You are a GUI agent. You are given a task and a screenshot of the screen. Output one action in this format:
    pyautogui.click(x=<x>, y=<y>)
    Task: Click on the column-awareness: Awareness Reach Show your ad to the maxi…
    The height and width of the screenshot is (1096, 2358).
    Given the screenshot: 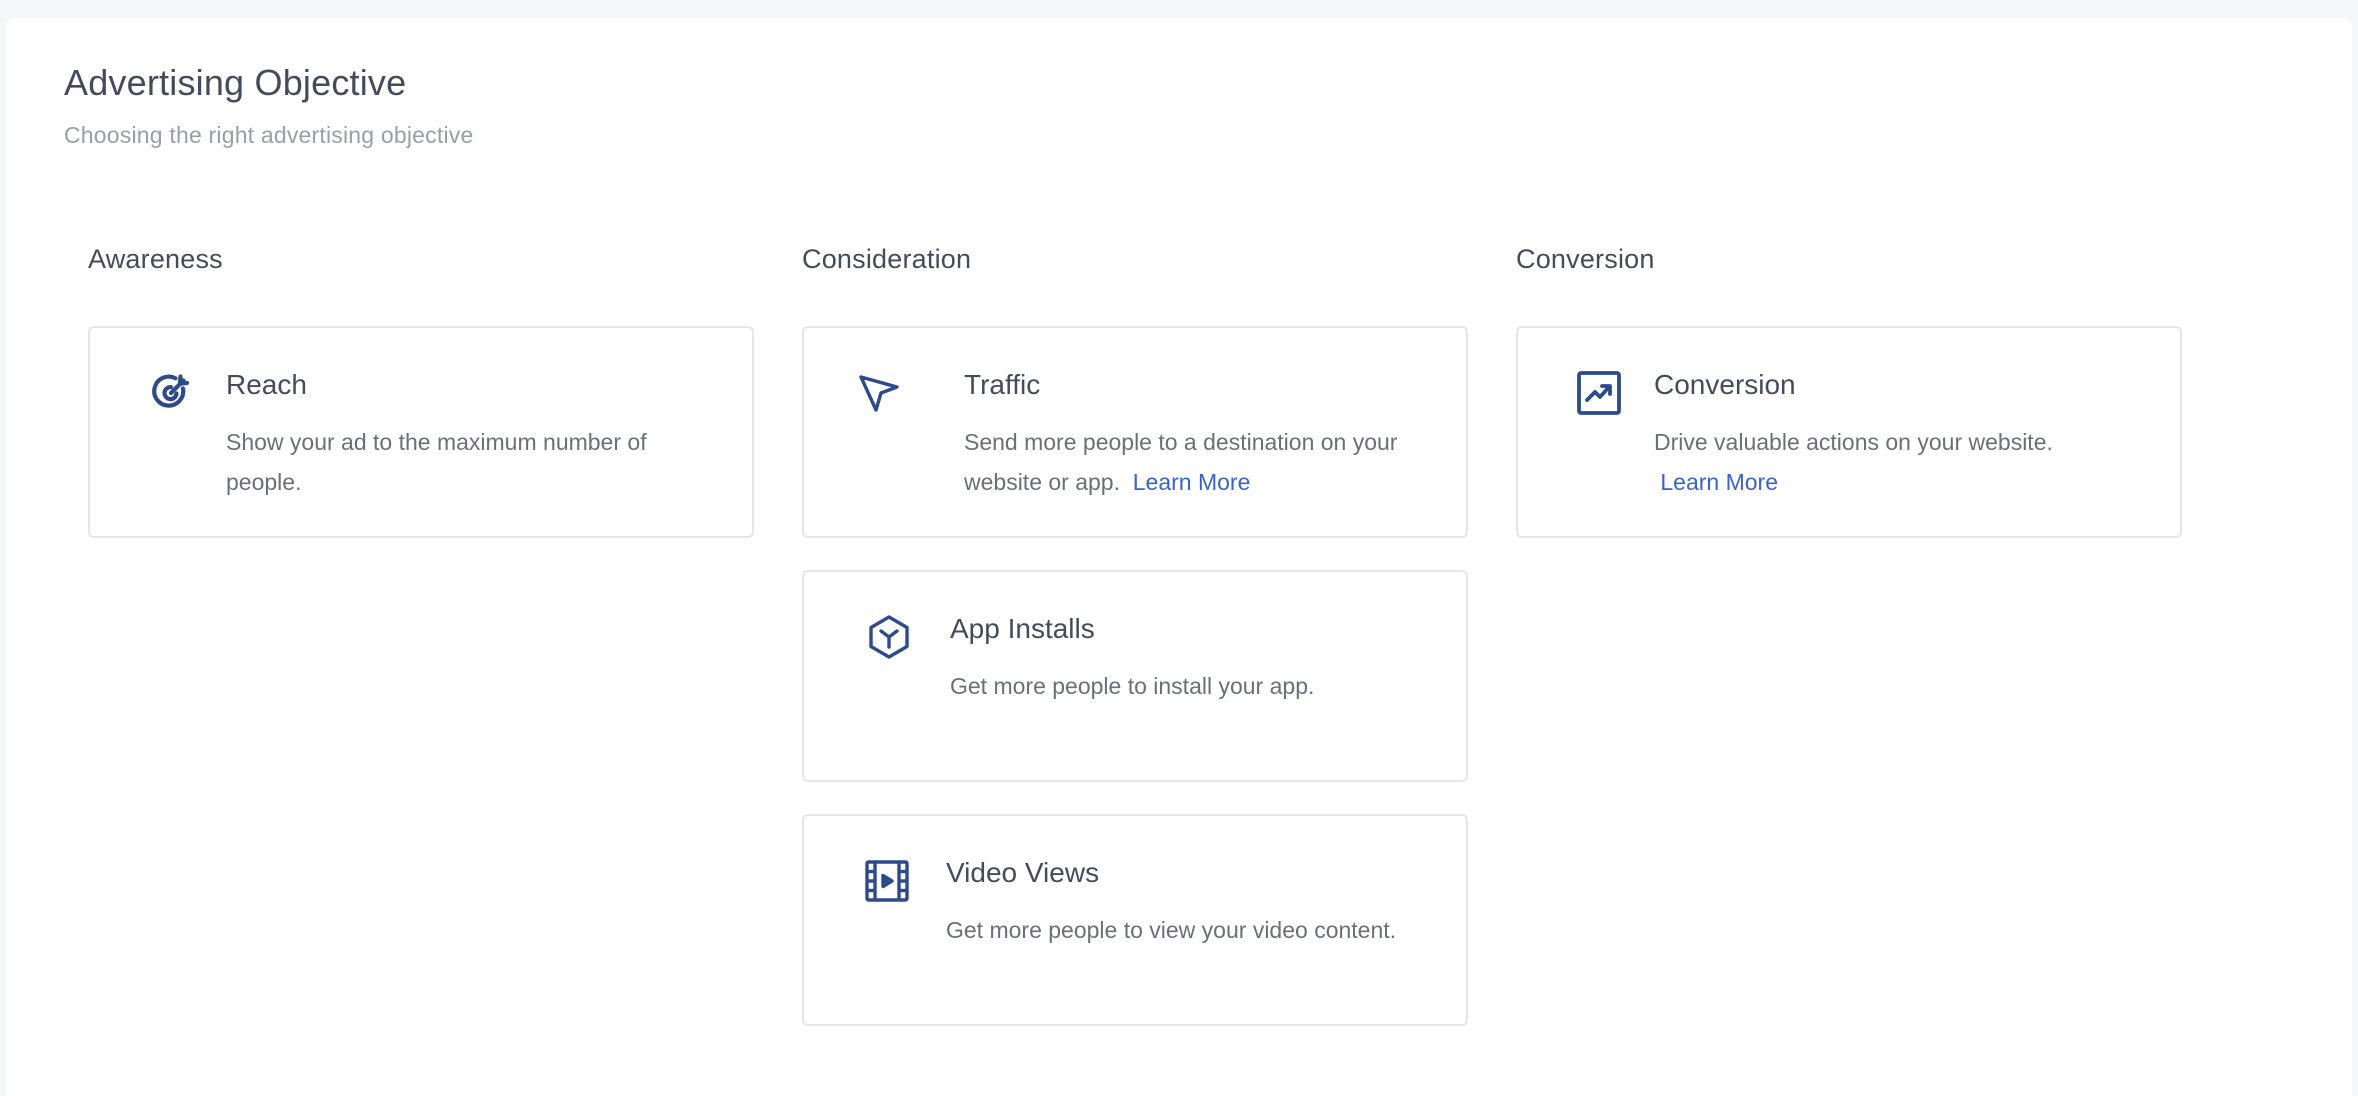 What is the action you would take?
    pyautogui.click(x=421, y=391)
    